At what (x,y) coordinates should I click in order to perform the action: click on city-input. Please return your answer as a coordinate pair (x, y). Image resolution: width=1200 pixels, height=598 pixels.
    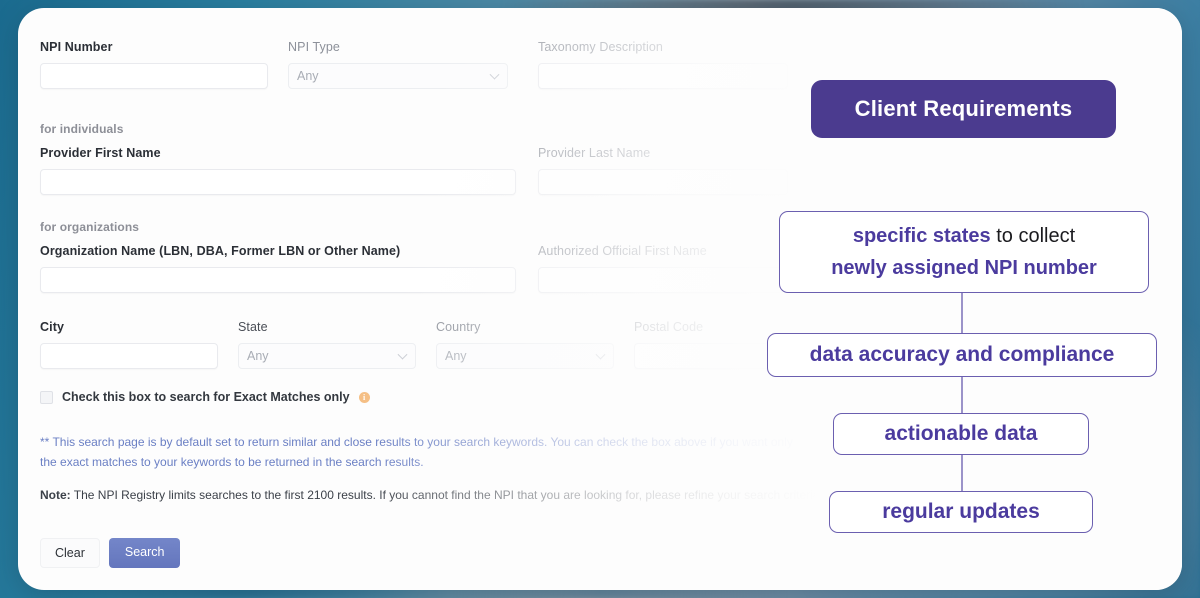
    Looking at the image, I should click on (129, 356).